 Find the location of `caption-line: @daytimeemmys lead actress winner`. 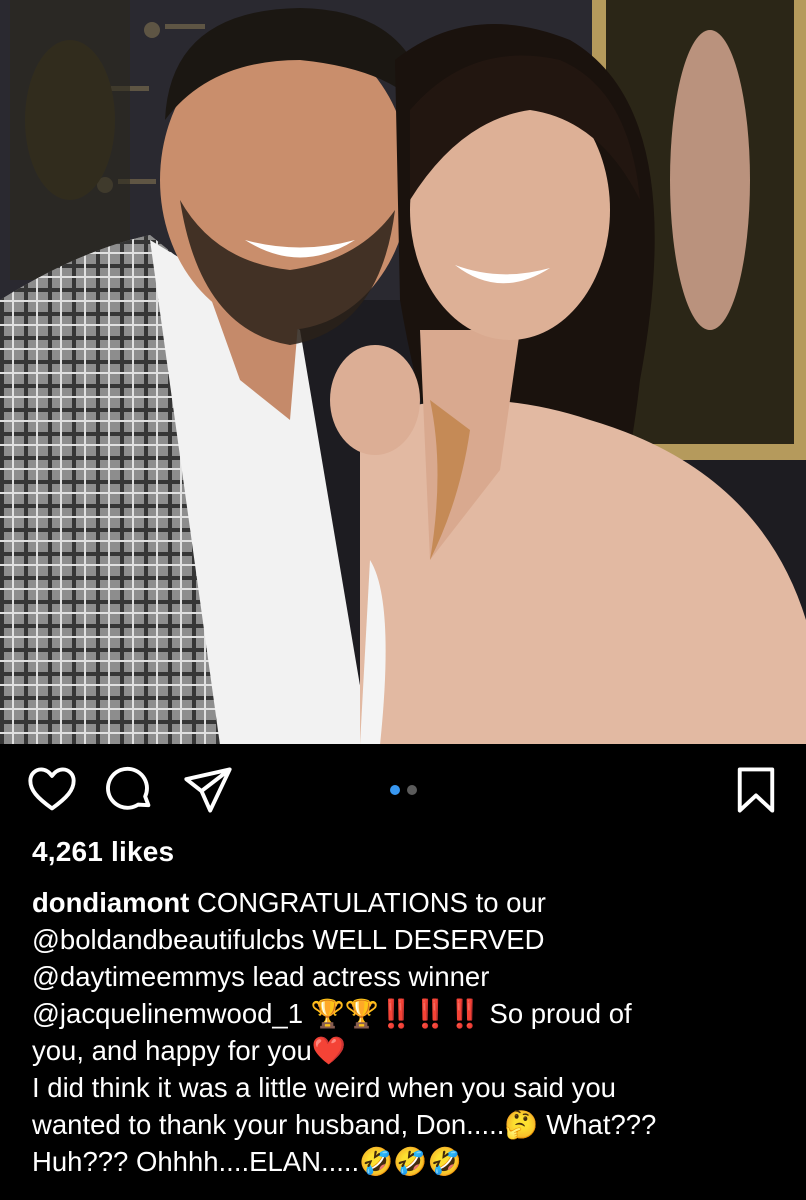

caption-line: @daytimeemmys lead actress winner is located at coordinates (261, 976).